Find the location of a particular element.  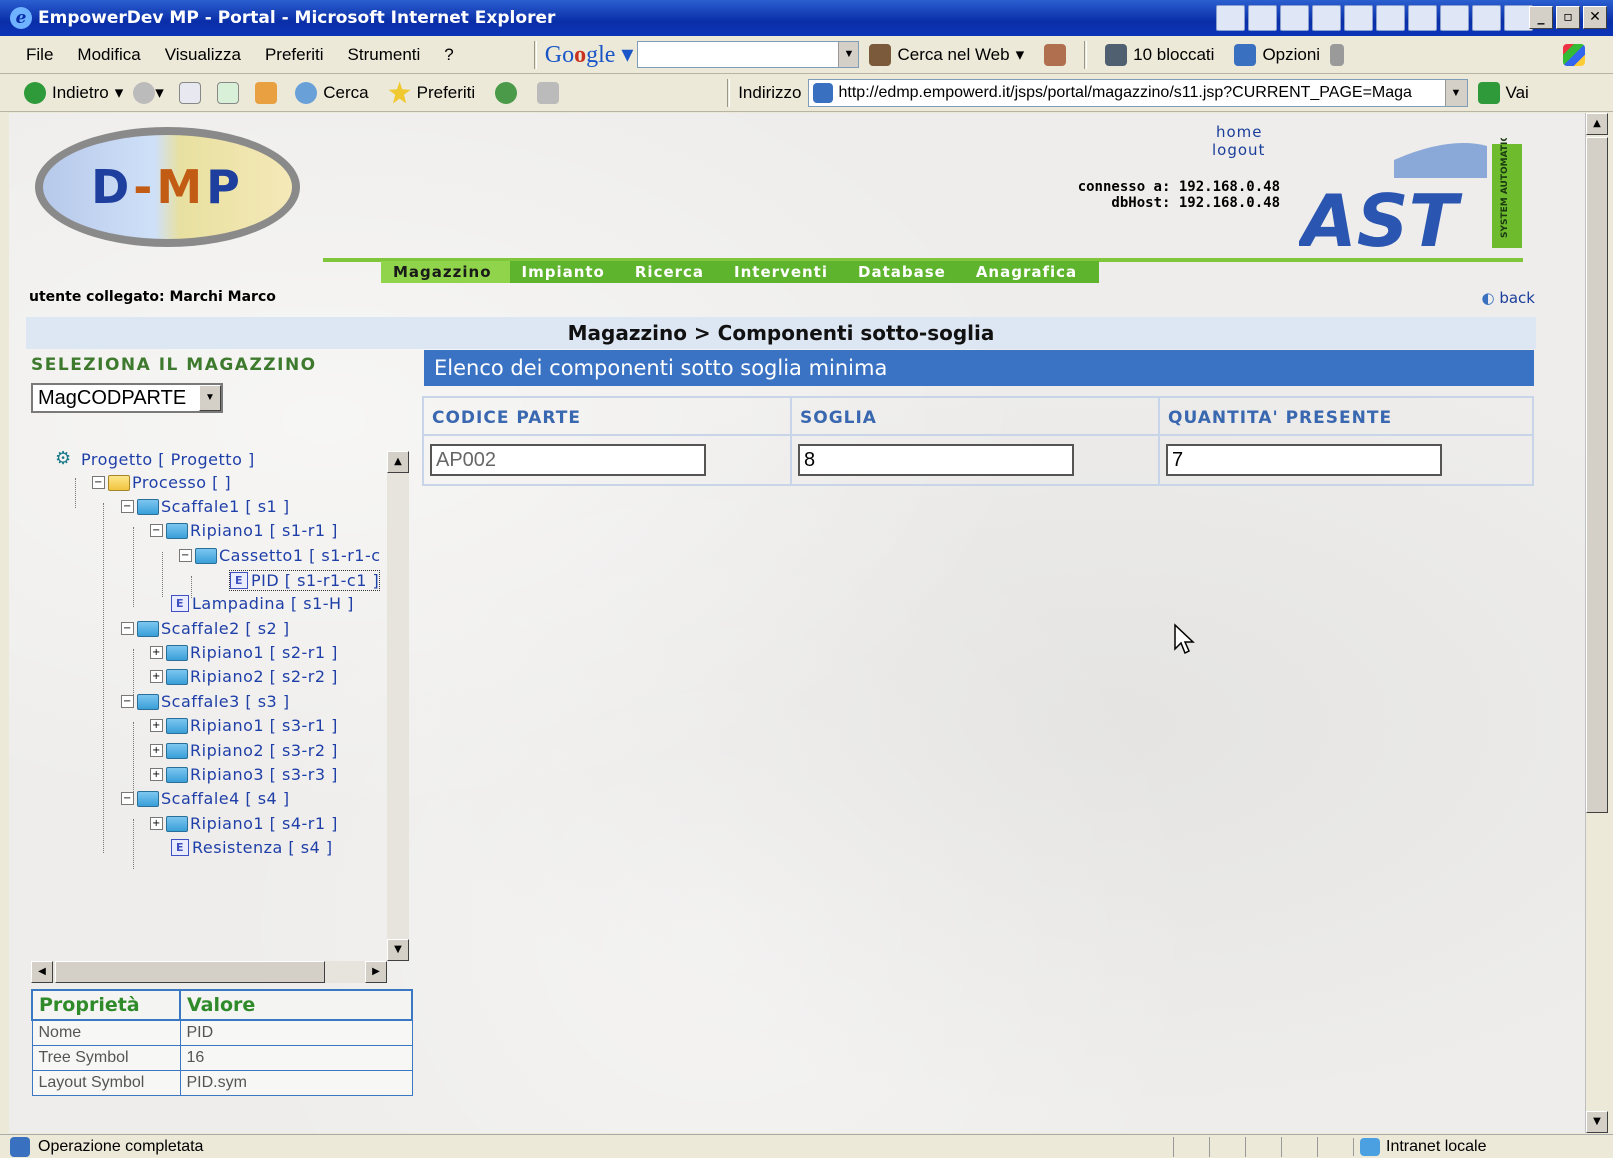

go-arrow-icon is located at coordinates (1488, 92).